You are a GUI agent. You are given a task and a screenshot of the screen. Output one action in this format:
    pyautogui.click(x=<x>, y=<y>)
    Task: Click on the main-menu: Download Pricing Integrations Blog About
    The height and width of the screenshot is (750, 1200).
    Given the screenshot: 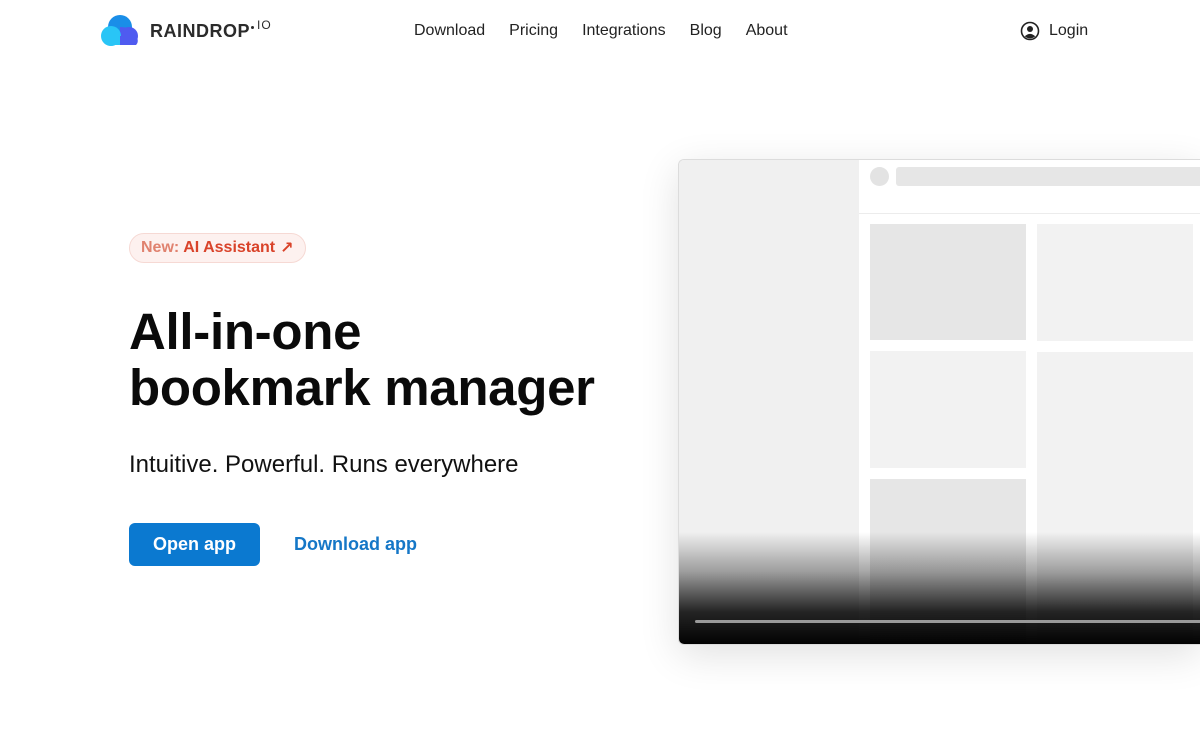 What is the action you would take?
    pyautogui.click(x=601, y=31)
    